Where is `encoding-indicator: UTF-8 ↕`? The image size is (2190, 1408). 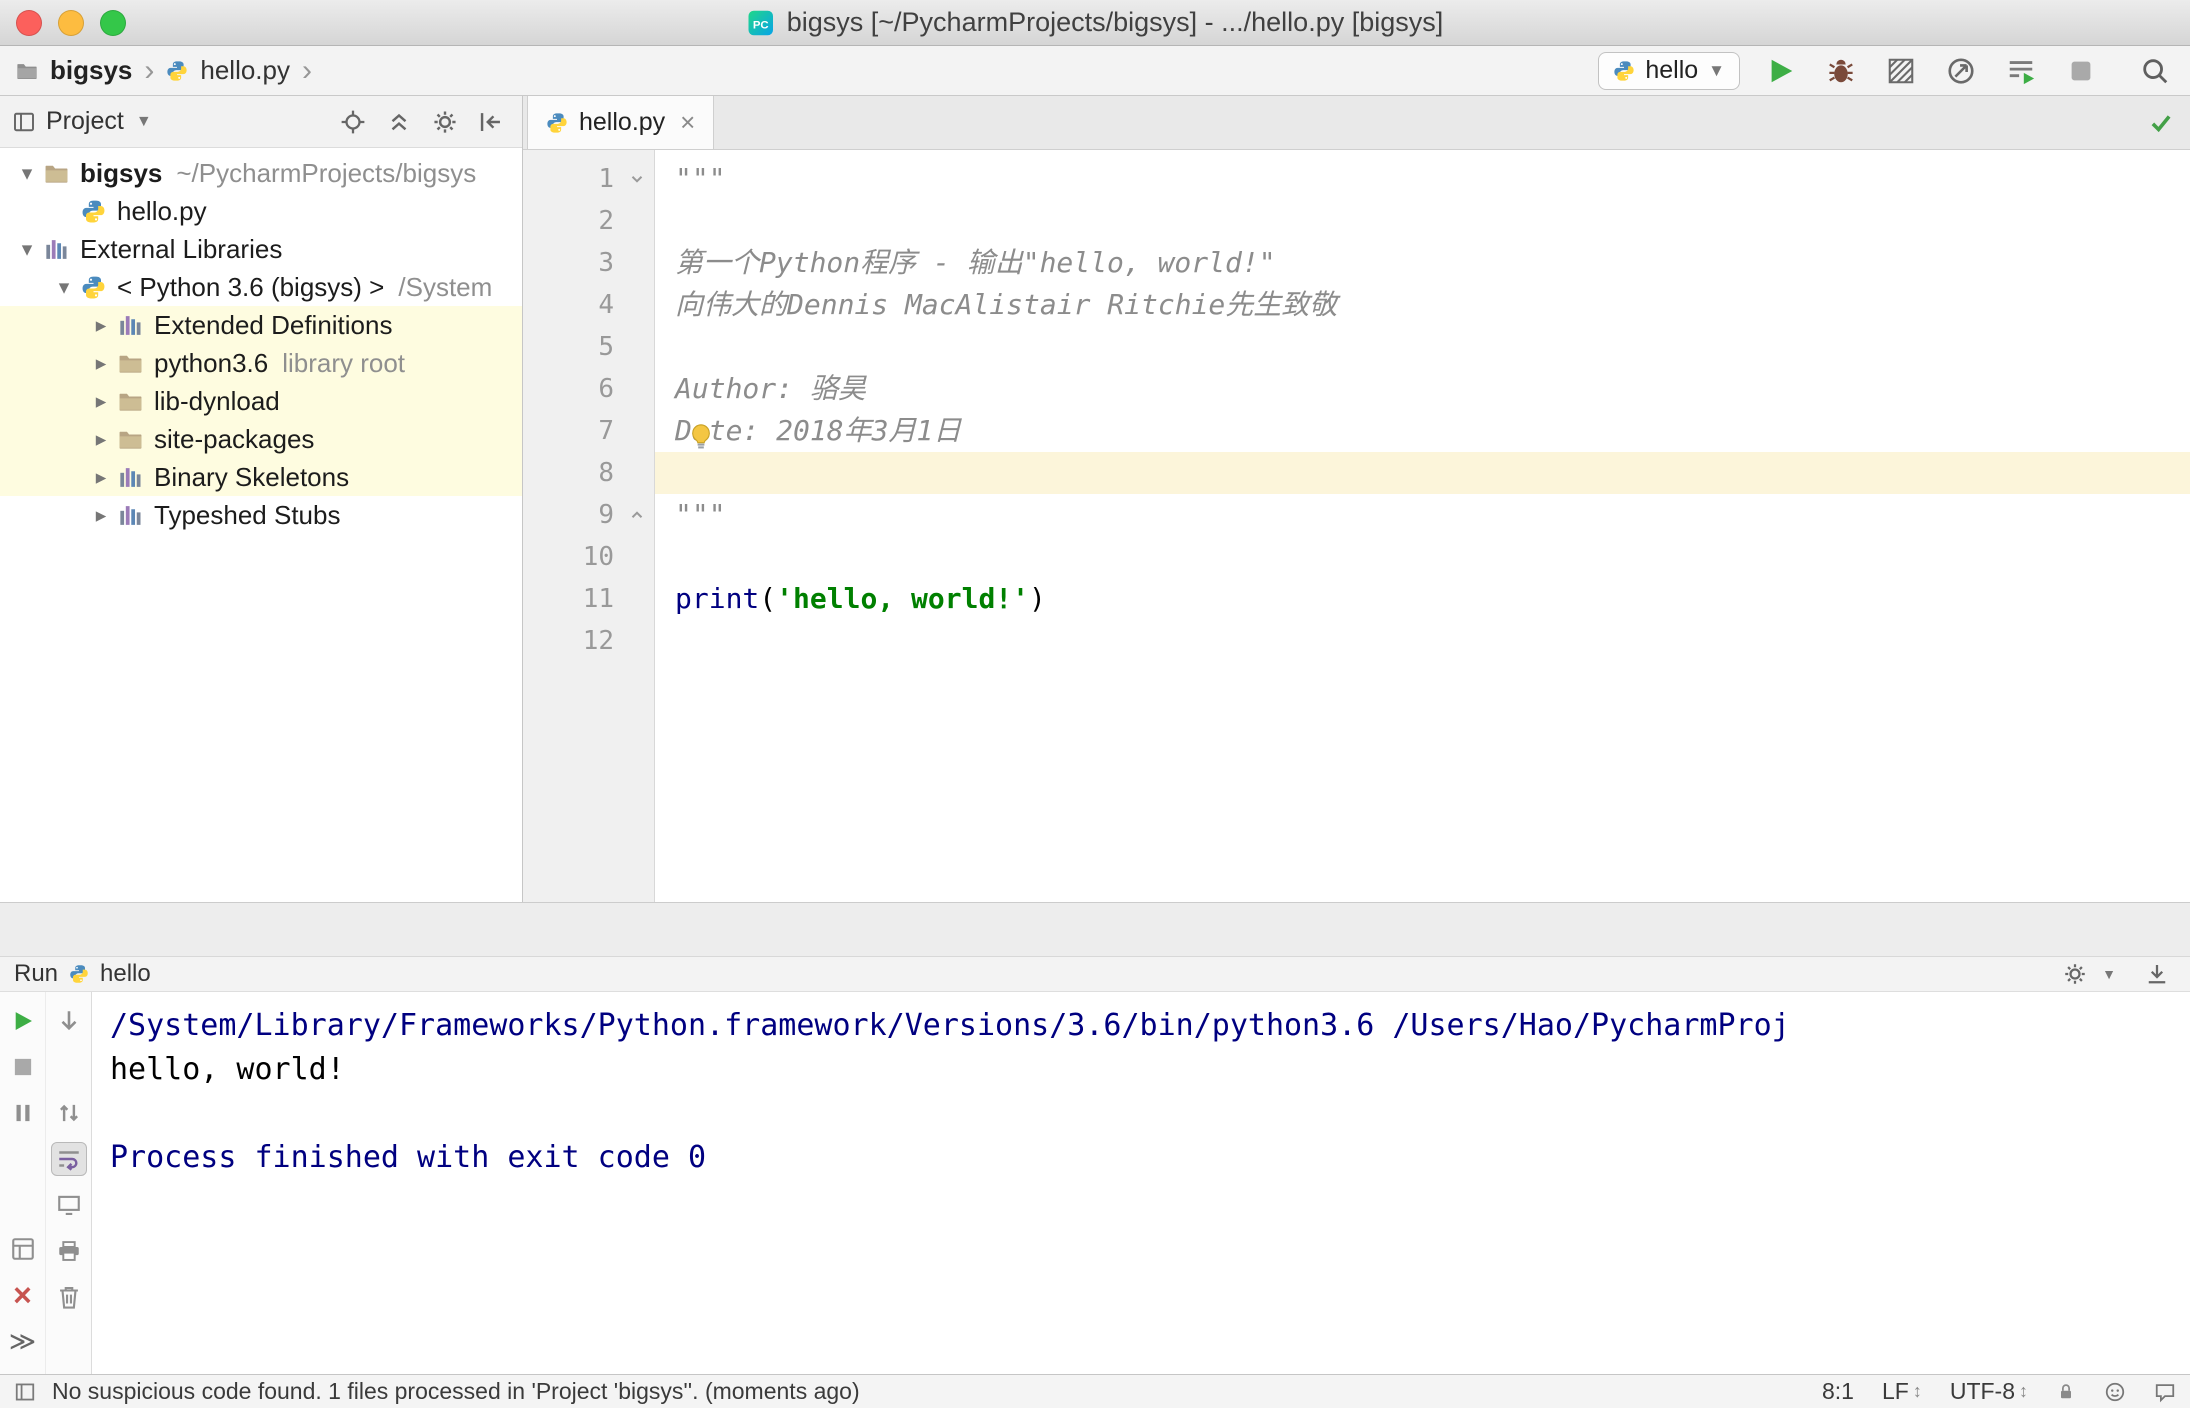
encoding-indicator: UTF-8 ↕ is located at coordinates (1989, 1391).